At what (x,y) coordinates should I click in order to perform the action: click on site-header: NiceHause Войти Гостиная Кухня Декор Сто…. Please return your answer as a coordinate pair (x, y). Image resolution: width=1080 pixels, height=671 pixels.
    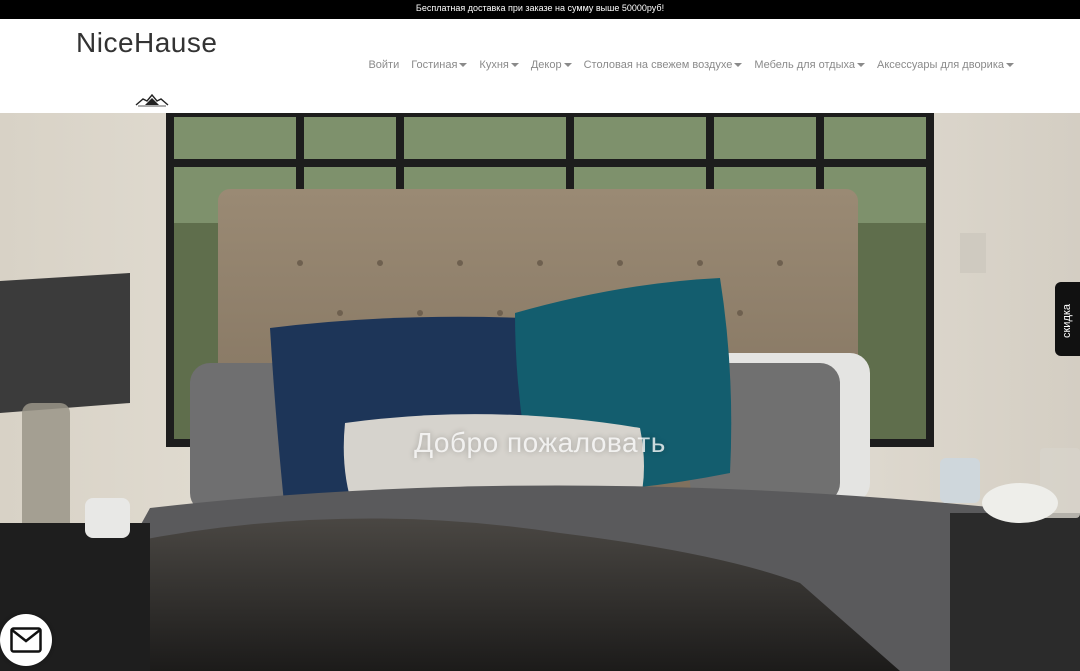
    Looking at the image, I should click on (540, 66).